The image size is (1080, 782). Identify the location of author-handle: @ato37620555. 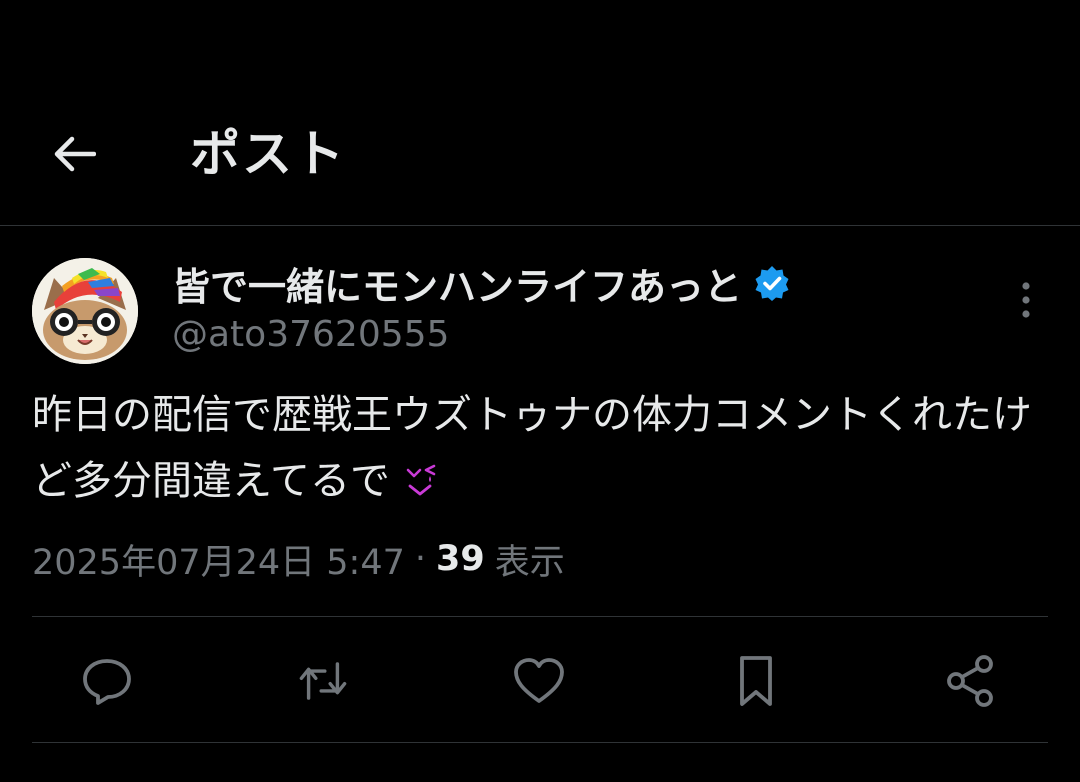
(310, 335).